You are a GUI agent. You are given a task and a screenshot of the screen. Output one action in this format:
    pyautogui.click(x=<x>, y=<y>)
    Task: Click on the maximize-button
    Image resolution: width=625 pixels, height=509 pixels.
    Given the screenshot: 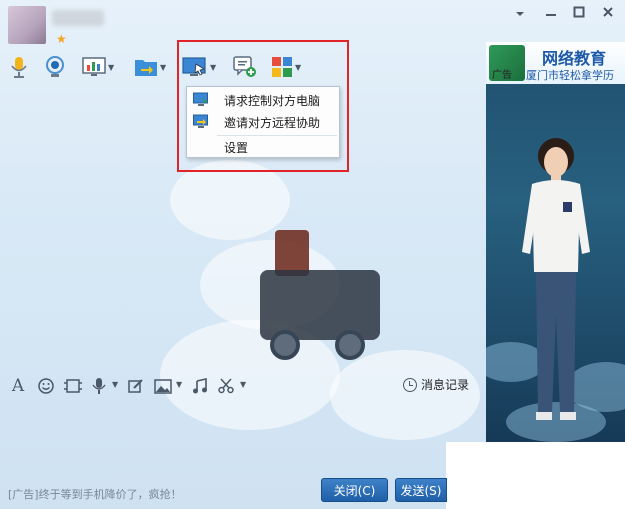 What is the action you would take?
    pyautogui.click(x=579, y=15)
    